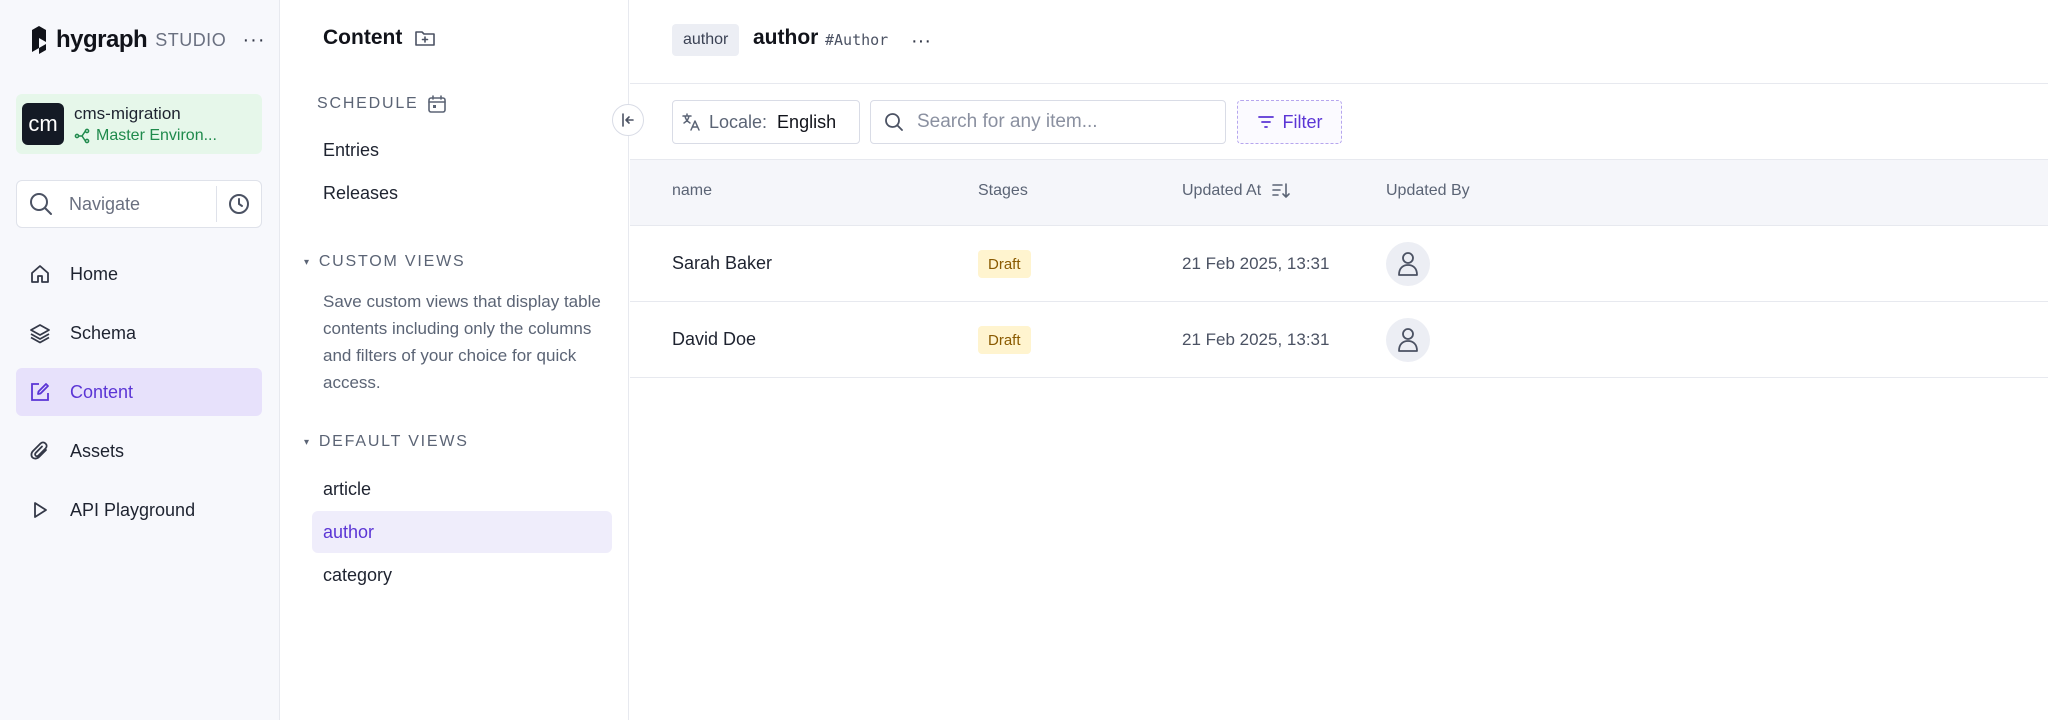  Describe the element at coordinates (239, 204) in the screenshot. I see `history-icon` at that location.